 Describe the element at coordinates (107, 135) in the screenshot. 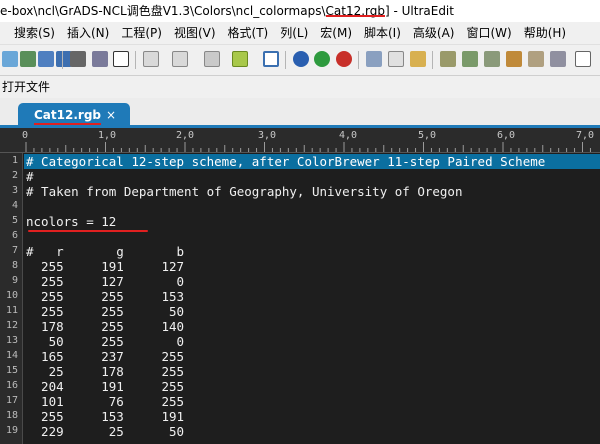

I see `ruler-label: 1,0` at that location.